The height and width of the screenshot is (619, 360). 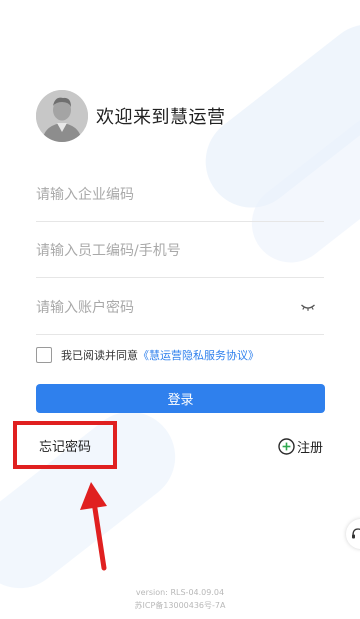 I want to click on red-arrow, so click(x=93, y=526).